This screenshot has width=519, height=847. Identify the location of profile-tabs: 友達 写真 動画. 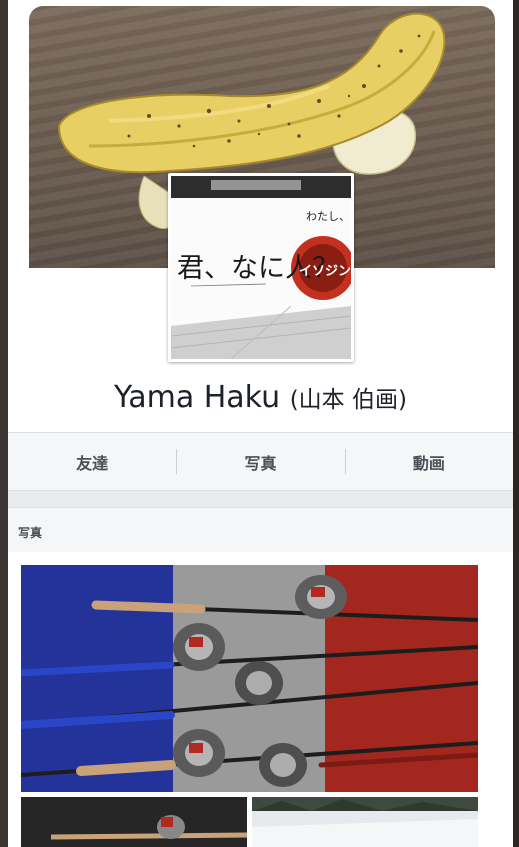
(260, 461).